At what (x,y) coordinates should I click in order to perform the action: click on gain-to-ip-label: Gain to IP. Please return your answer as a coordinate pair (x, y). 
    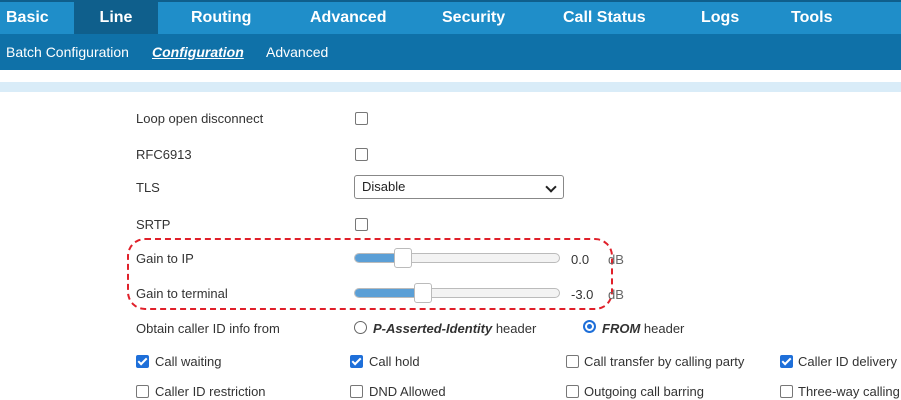
    Looking at the image, I should click on (165, 258).